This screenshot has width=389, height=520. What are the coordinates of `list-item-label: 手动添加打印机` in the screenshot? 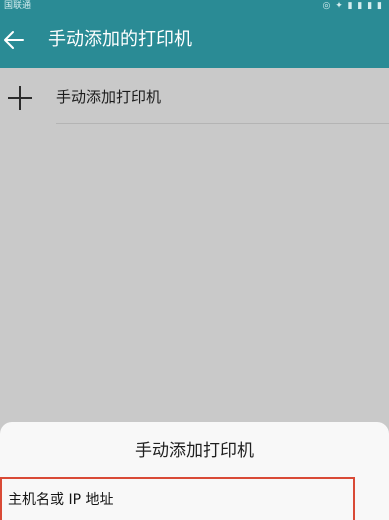 It's located at (109, 97).